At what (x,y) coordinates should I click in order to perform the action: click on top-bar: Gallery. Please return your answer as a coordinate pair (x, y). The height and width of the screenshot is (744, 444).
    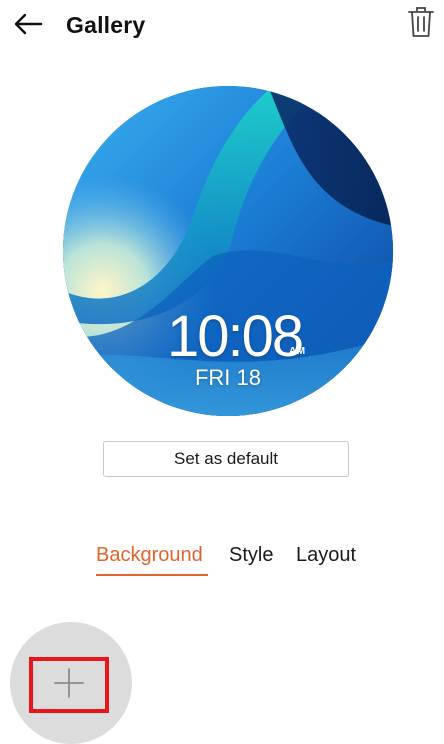
    Looking at the image, I should click on (222, 27).